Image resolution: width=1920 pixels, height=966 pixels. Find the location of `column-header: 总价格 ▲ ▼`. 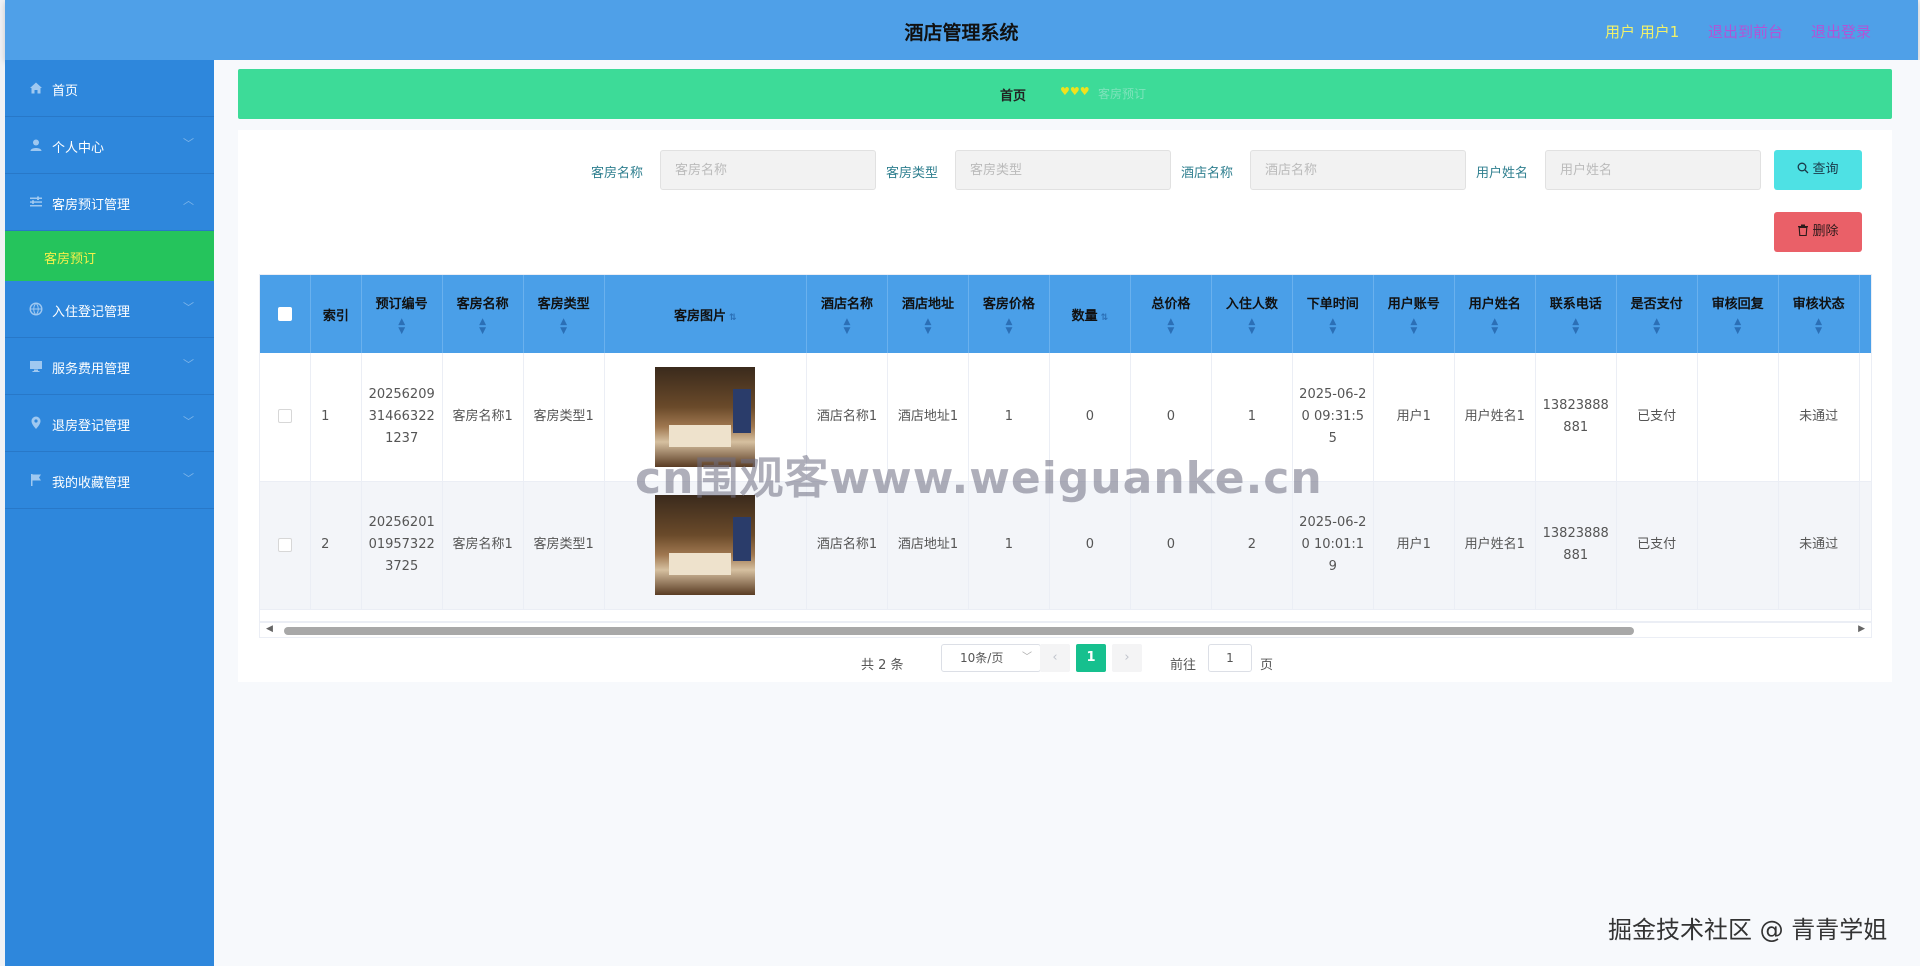

column-header: 总价格 ▲ ▼ is located at coordinates (1171, 314).